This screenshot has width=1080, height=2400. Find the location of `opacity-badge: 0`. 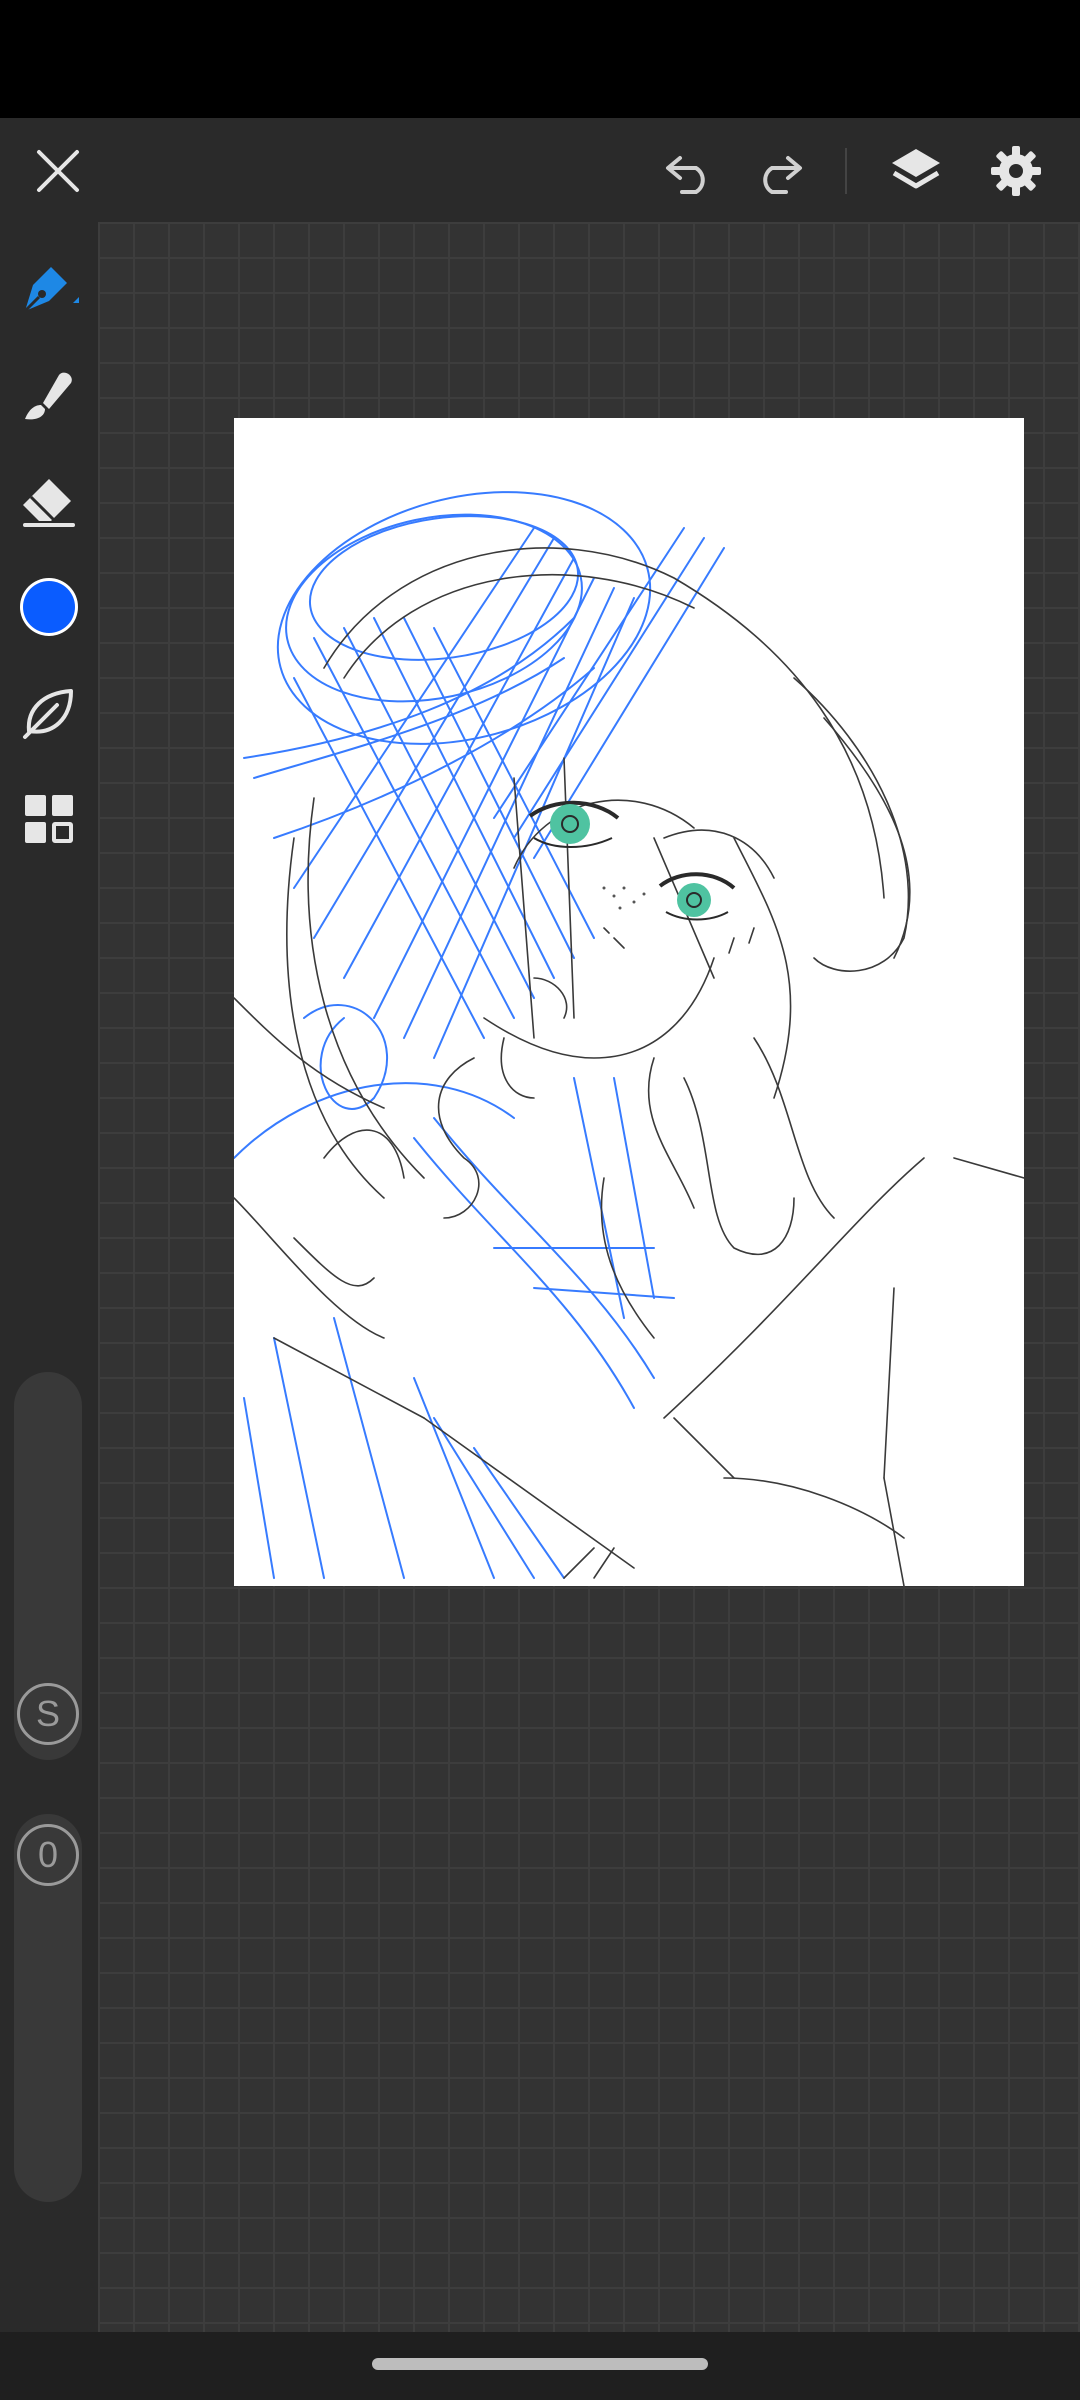

opacity-badge: 0 is located at coordinates (48, 1855).